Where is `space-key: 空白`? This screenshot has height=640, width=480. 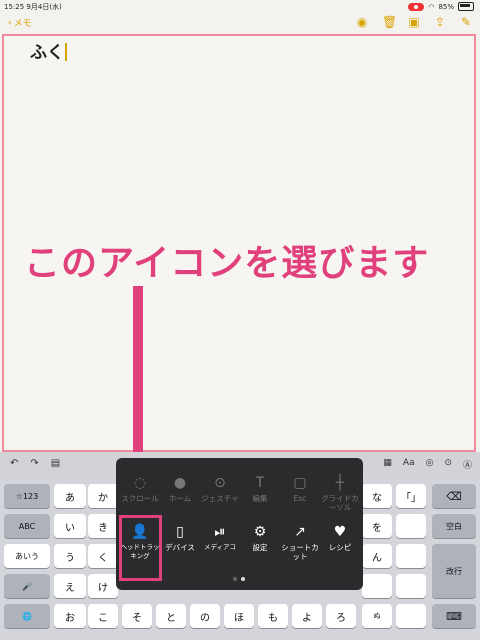
space-key: 空白 is located at coordinates (454, 526).